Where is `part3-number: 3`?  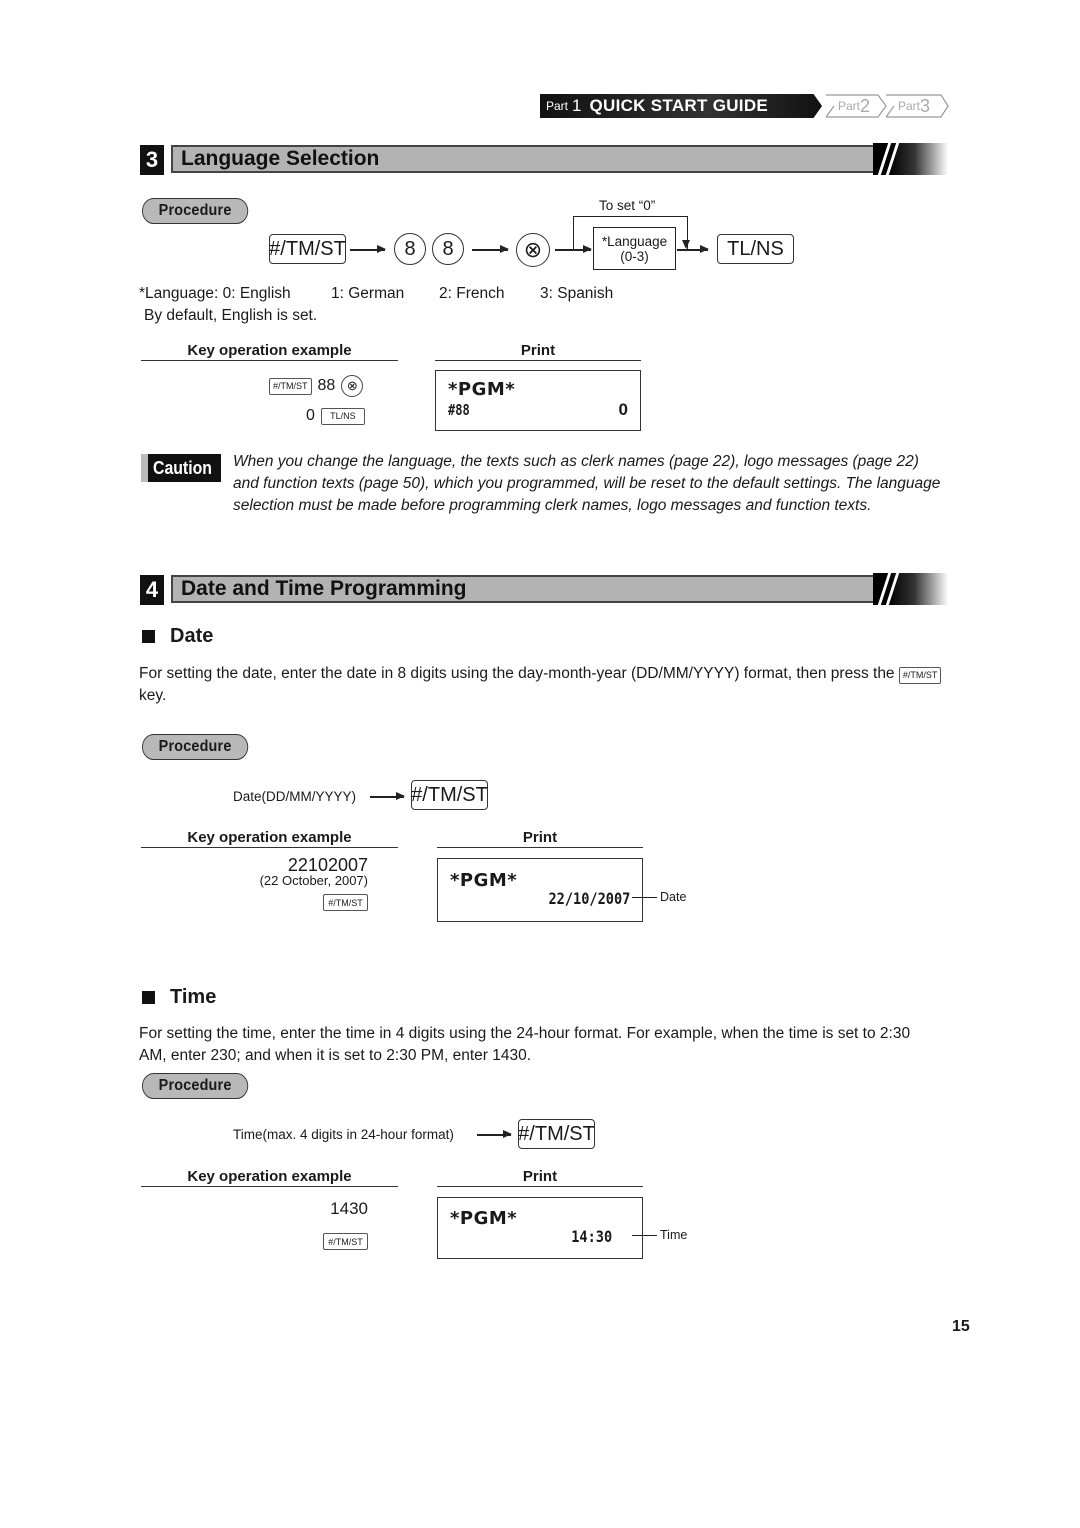
part3-number: 3 is located at coordinates (925, 105).